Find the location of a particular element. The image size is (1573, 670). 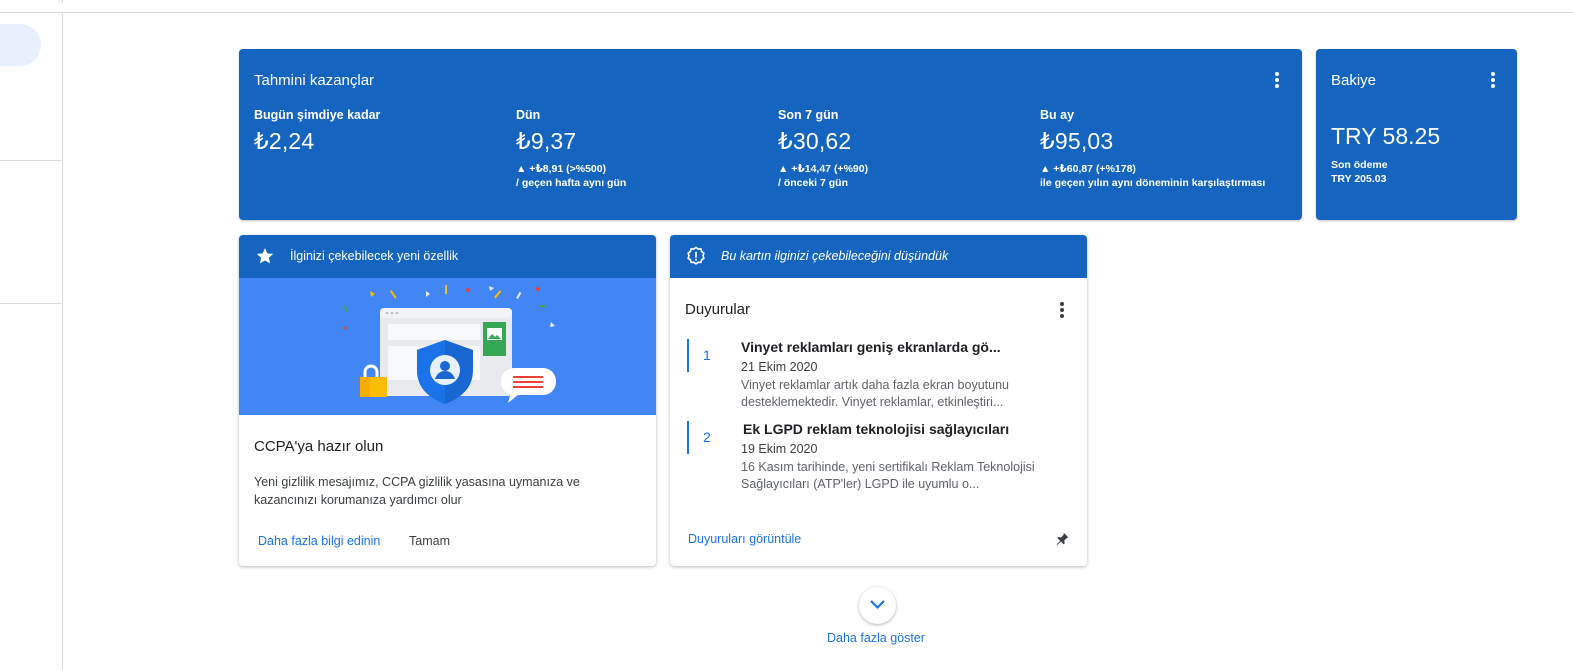

earnings-card-title: Tahmini kazançlar is located at coordinates (314, 80).